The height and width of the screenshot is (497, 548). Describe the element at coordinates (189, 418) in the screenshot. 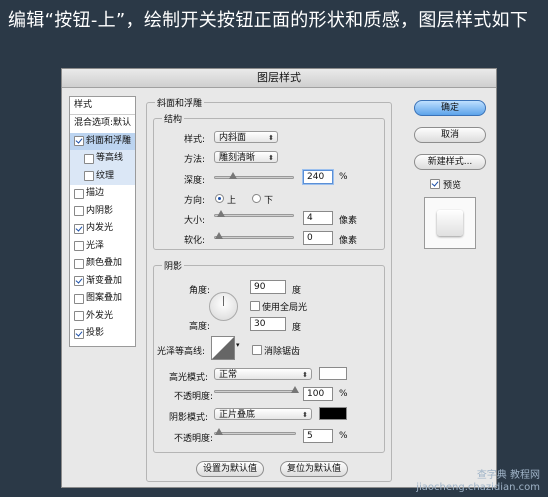

I see `shadow-mode-label: 阴影模式:` at that location.